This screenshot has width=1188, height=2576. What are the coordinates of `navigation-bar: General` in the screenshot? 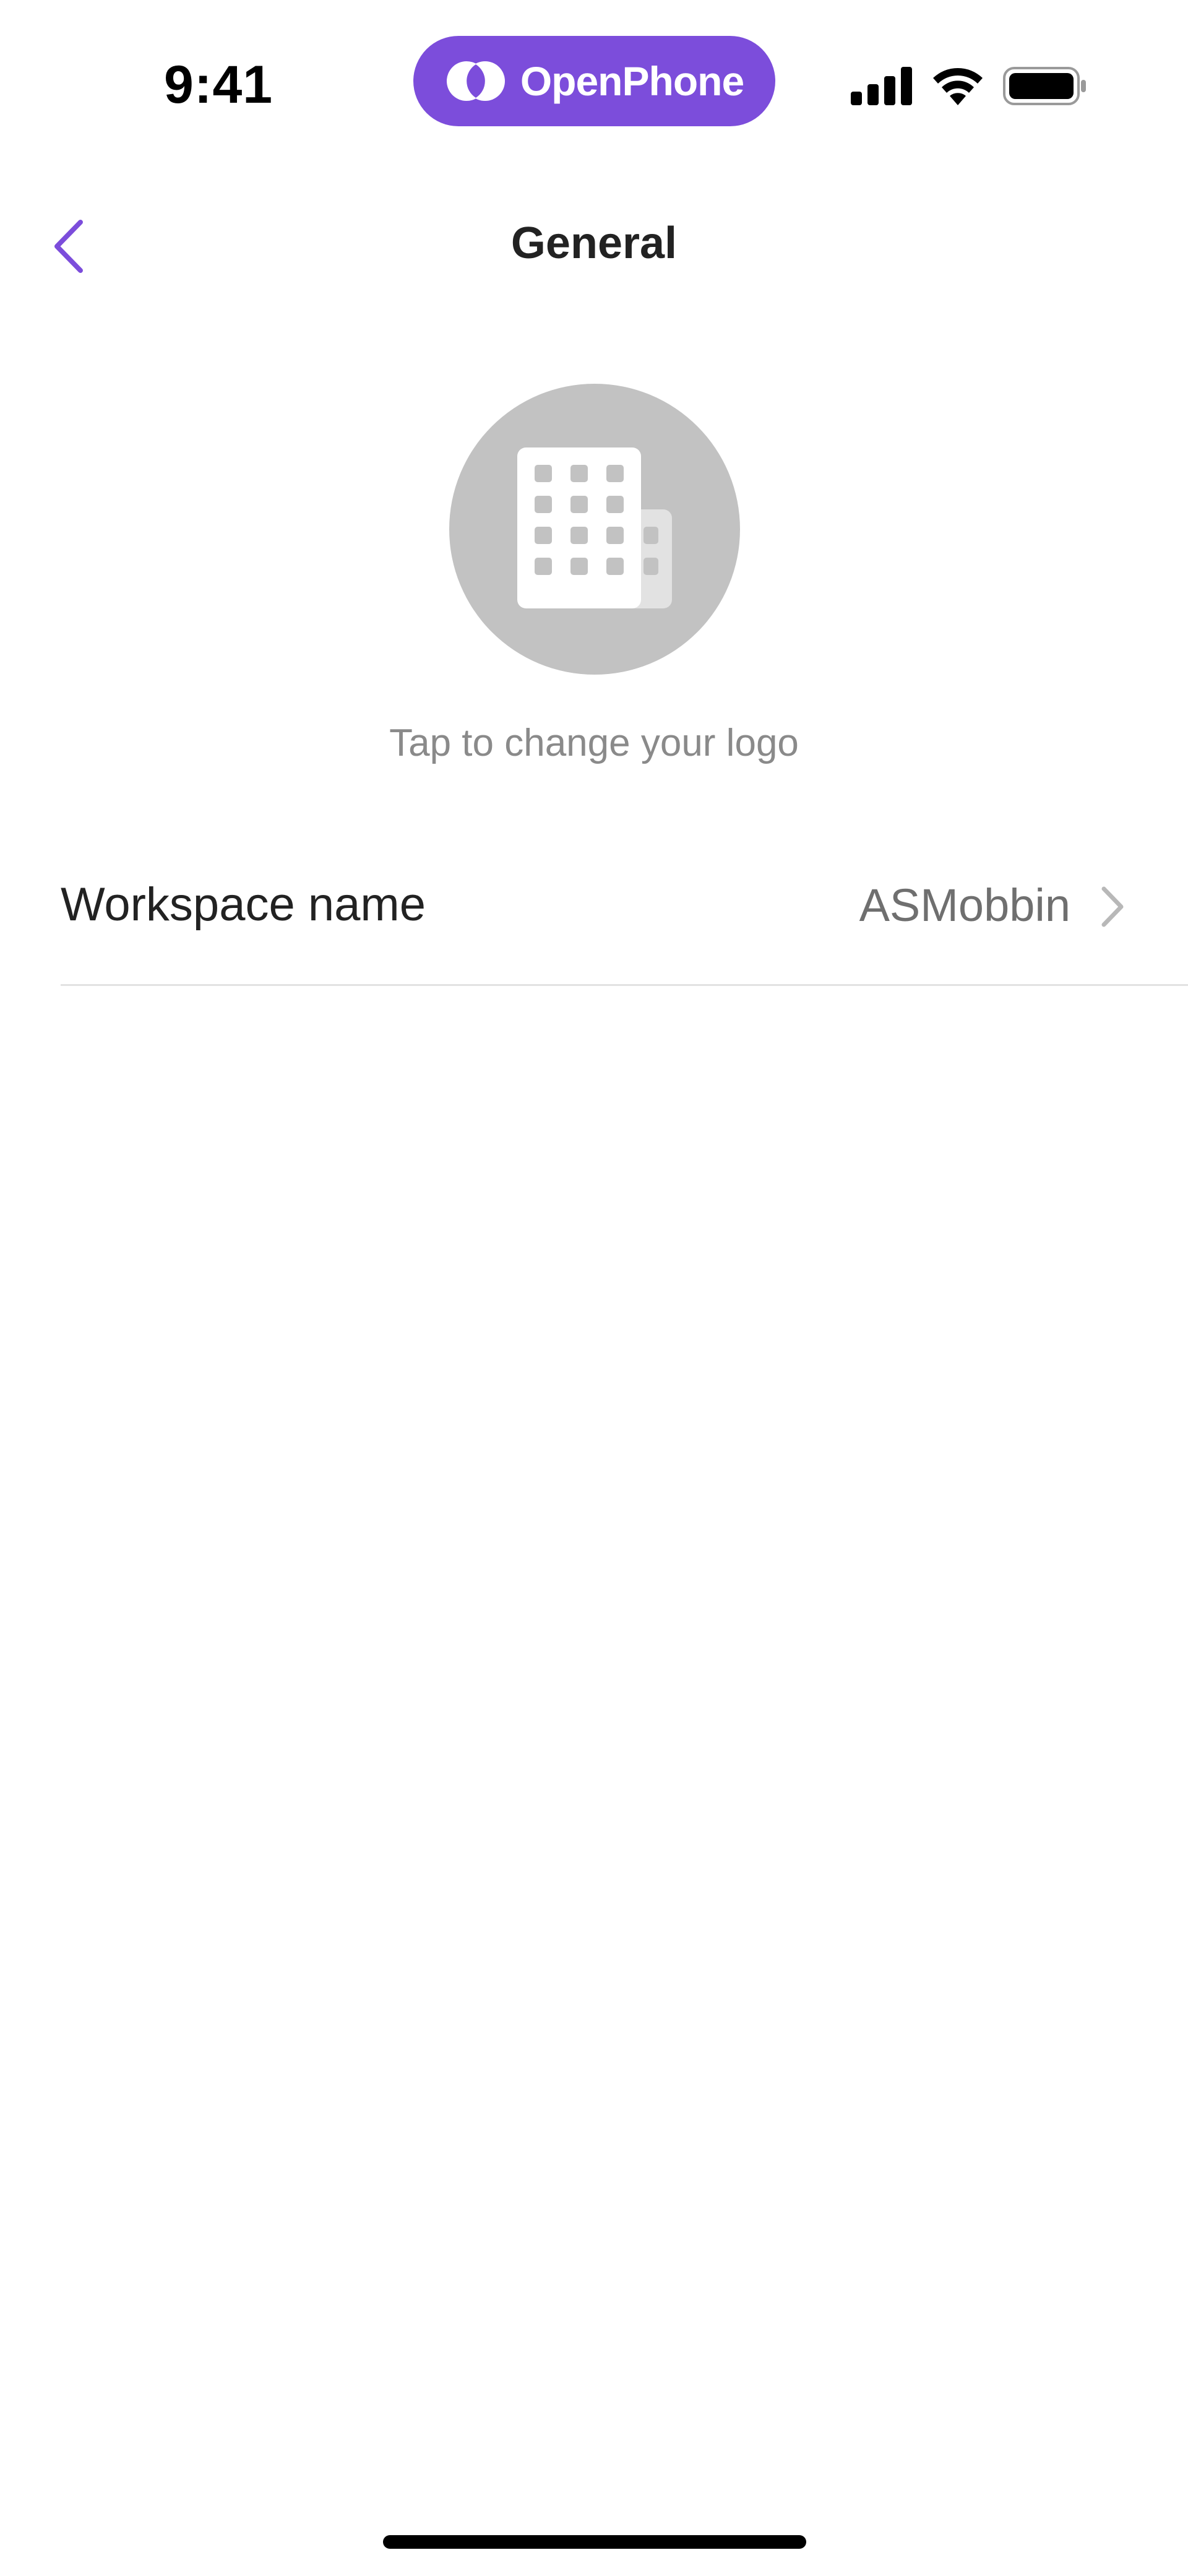 It's located at (594, 247).